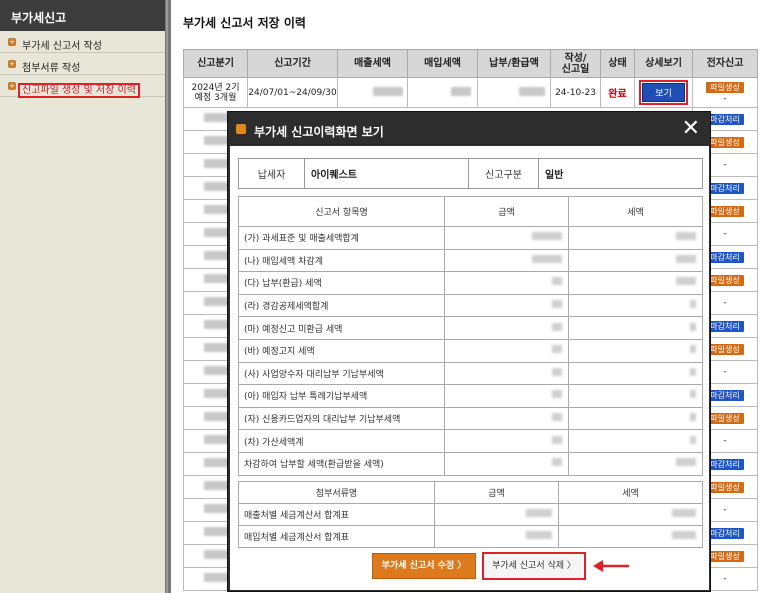 The width and height of the screenshot is (770, 593). Describe the element at coordinates (611, 566) in the screenshot. I see `arrow-left-icon` at that location.